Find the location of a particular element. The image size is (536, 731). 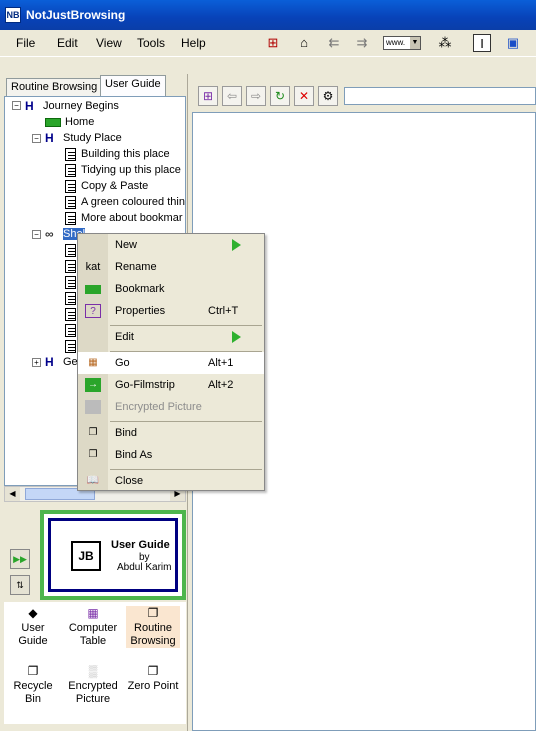

encrypted-picture-icon is located at coordinates (93, 407).